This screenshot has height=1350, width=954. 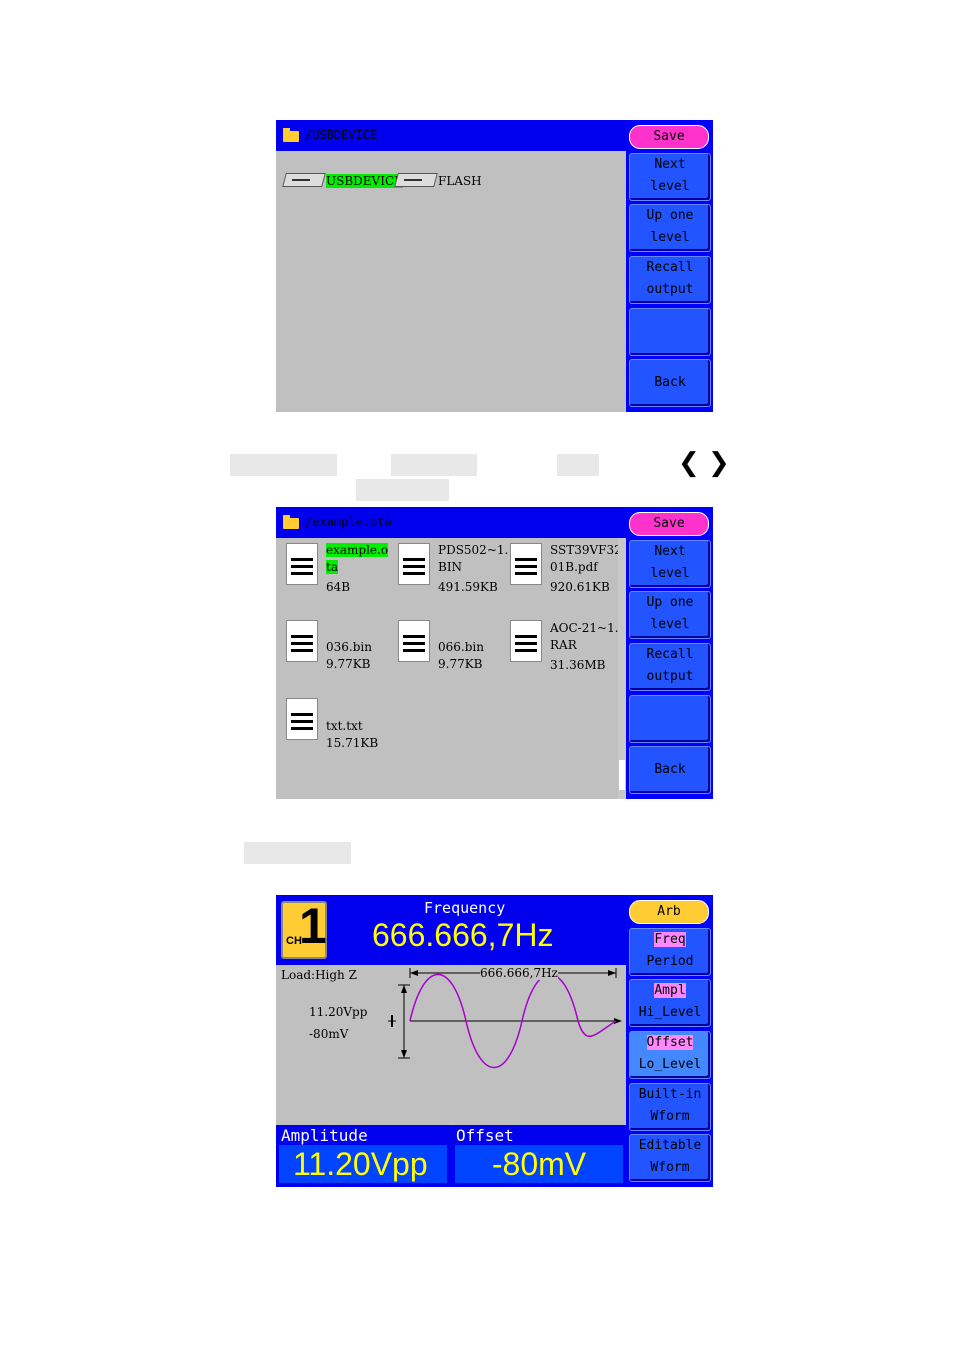 I want to click on path-title: /USBDEVICE, so click(x=341, y=135).